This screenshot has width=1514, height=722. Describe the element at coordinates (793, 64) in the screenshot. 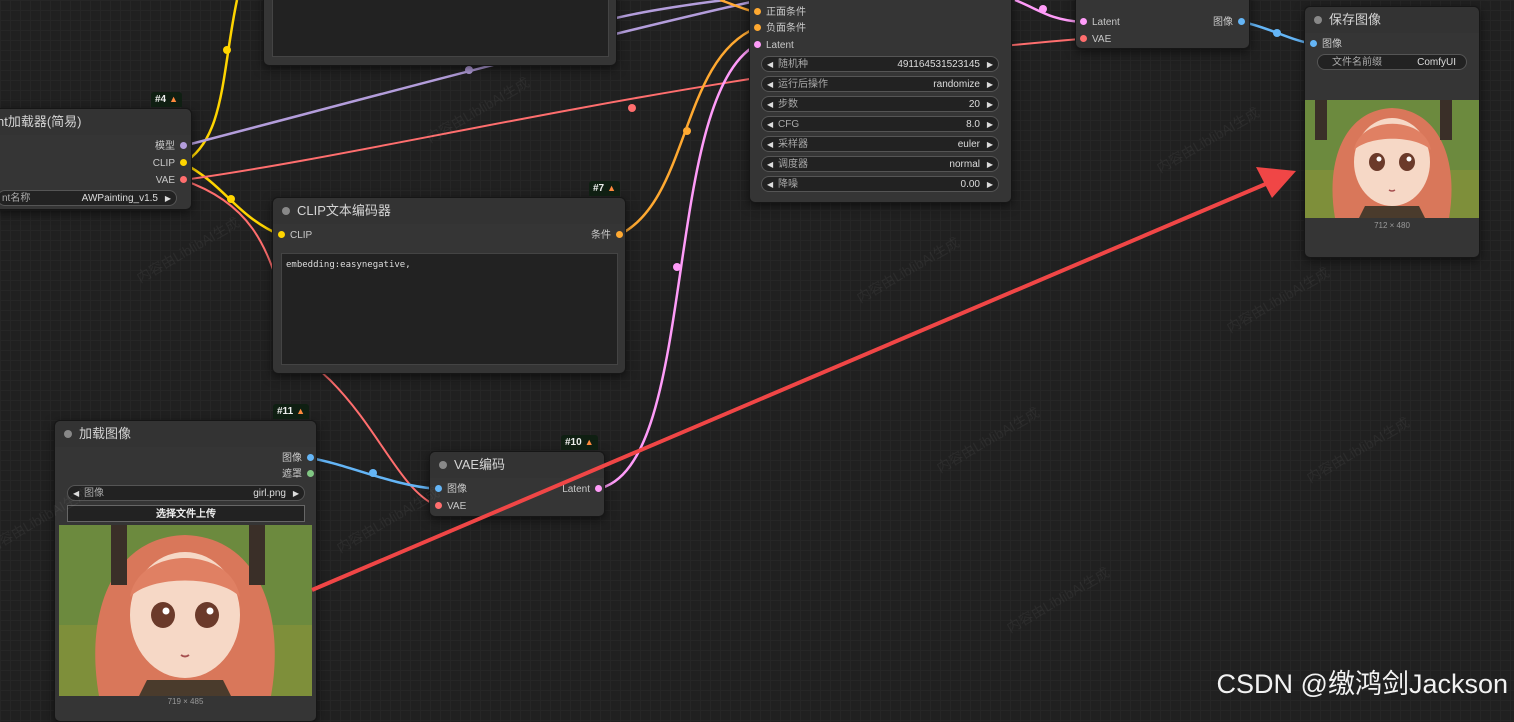

I see `widget-label: 随机种` at that location.